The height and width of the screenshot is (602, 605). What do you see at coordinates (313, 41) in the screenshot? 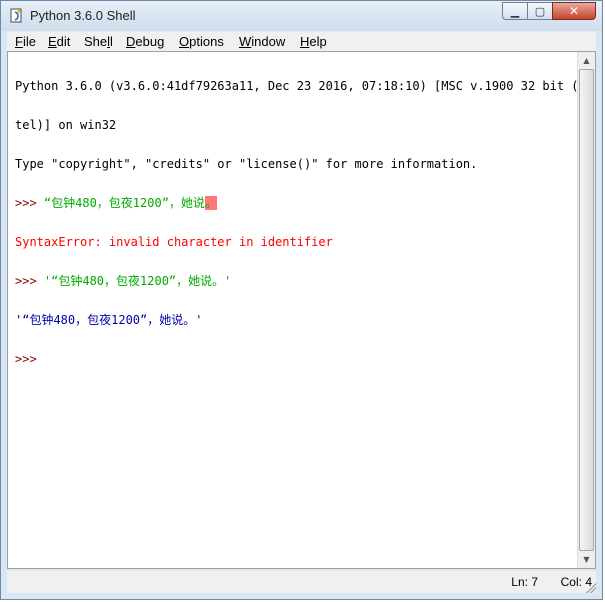
I see `menu-help: Help` at bounding box center [313, 41].